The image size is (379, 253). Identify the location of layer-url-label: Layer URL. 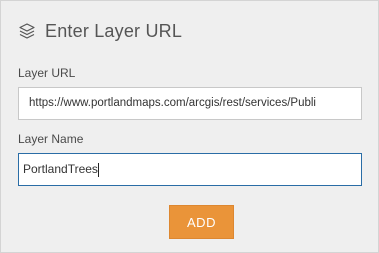
(47, 73).